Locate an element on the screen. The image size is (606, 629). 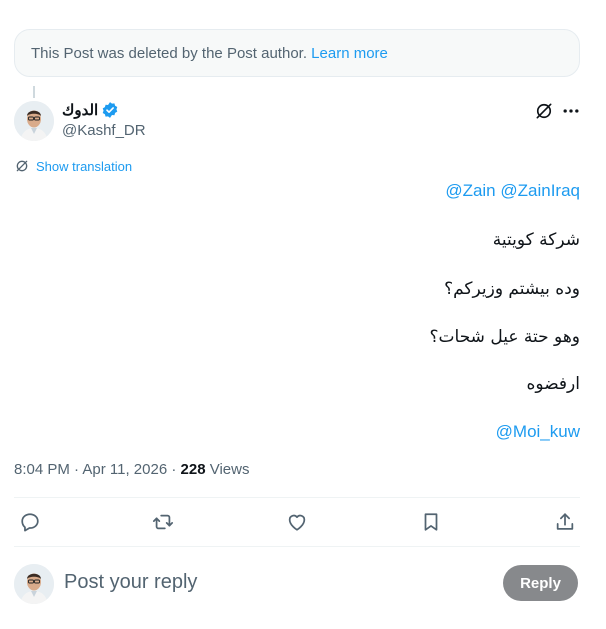
verified-badge-icon is located at coordinates (110, 110).